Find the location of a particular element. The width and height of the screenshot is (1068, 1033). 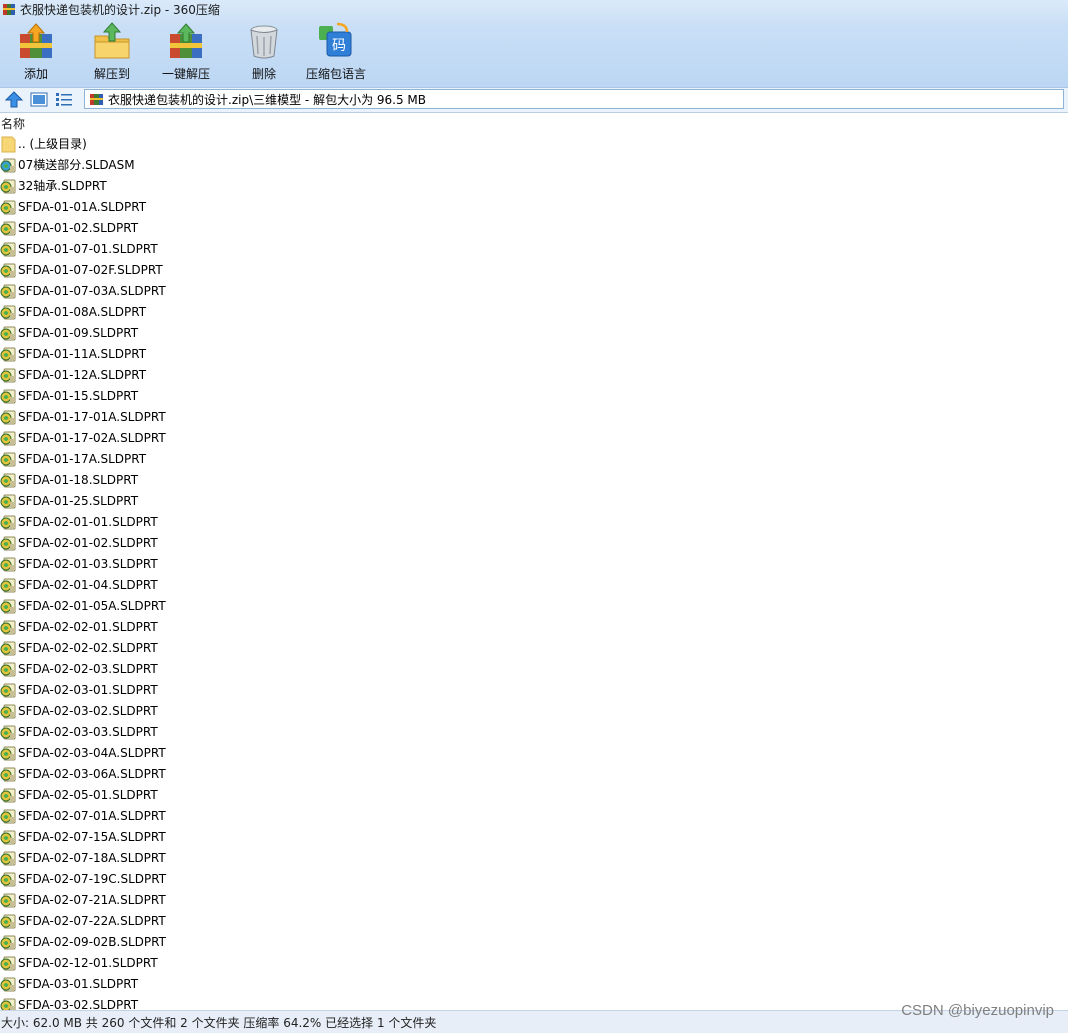

file-row: SFDA-02-07-21A.SLDPRT is located at coordinates (534, 900).